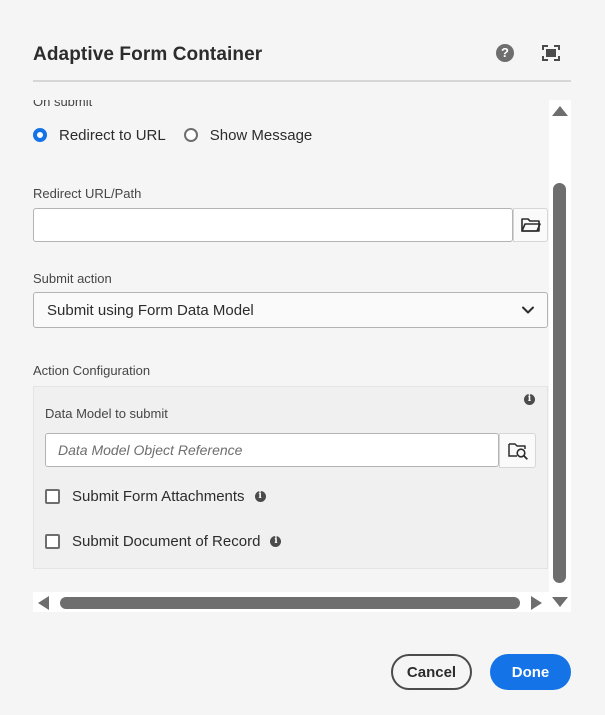 The width and height of the screenshot is (605, 715). I want to click on data-model-label: Data Model to submit, so click(106, 413).